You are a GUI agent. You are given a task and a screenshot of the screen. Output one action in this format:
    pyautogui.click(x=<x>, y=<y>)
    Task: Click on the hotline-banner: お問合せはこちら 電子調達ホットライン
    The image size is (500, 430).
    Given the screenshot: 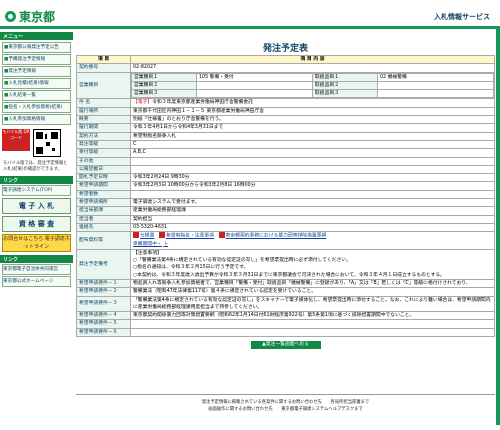 What is the action you would take?
    pyautogui.click(x=36, y=243)
    